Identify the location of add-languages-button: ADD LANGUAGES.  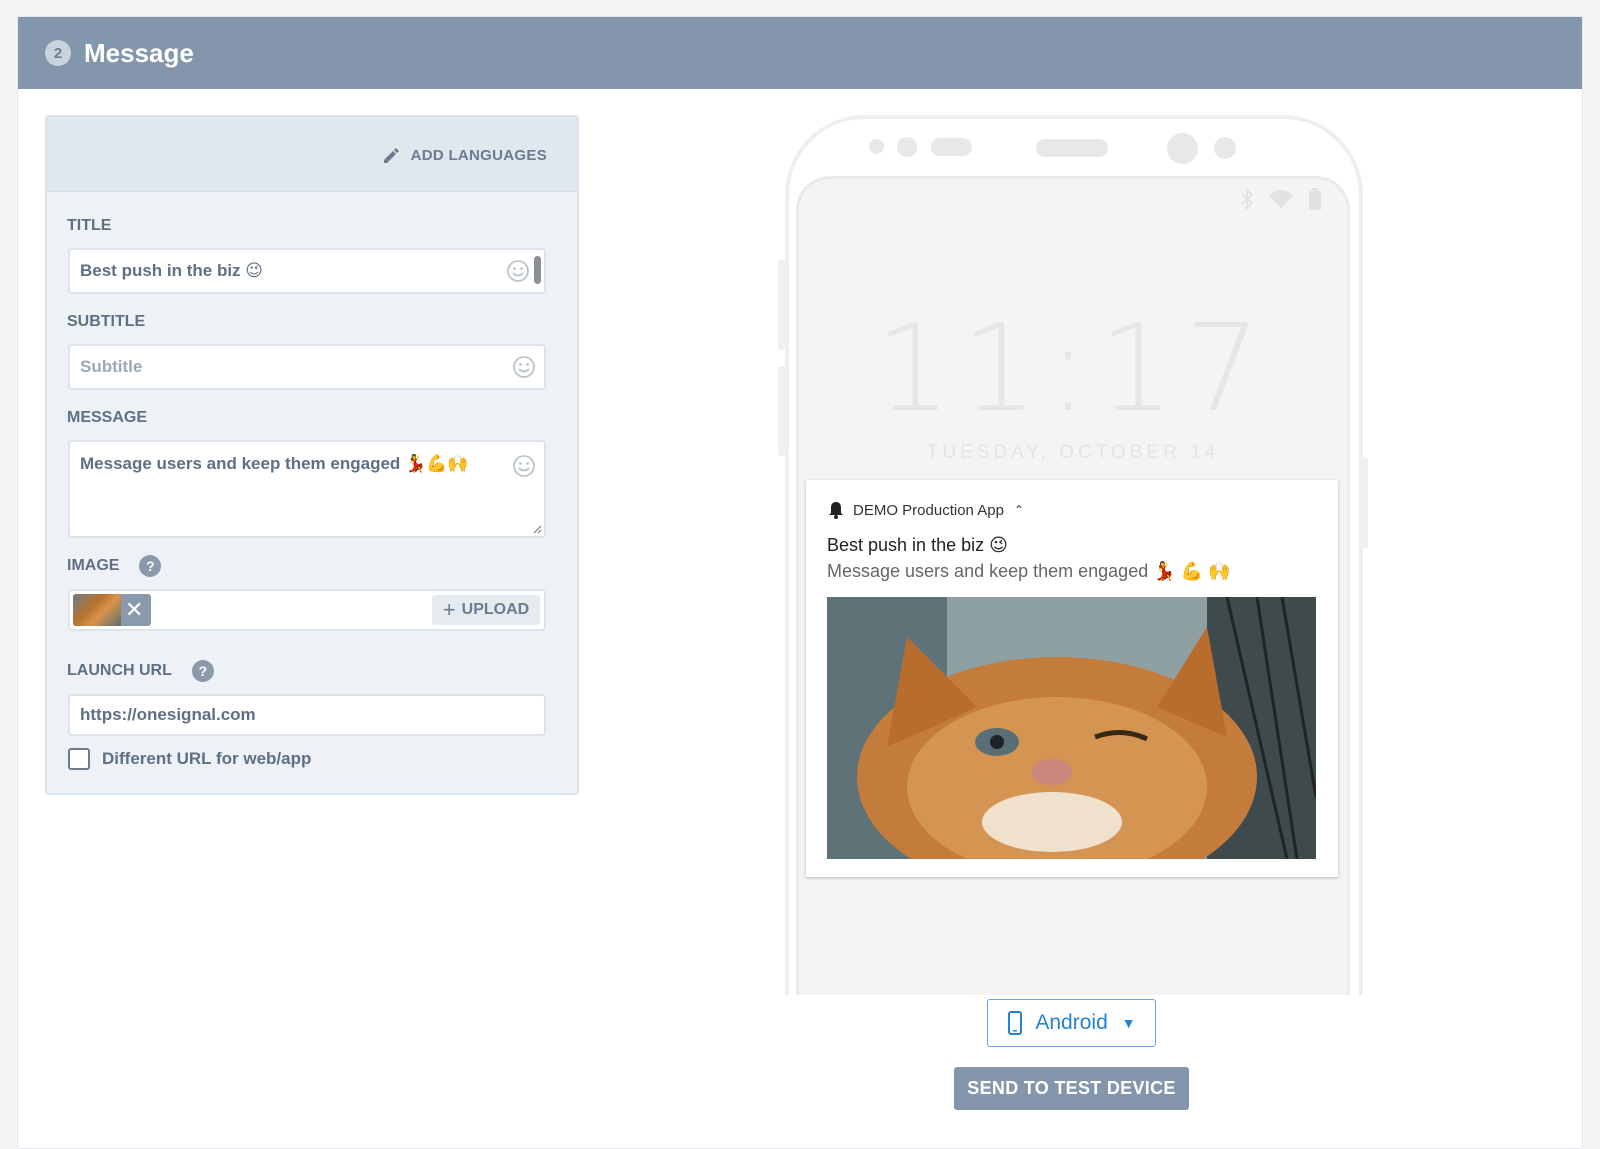
(464, 155).